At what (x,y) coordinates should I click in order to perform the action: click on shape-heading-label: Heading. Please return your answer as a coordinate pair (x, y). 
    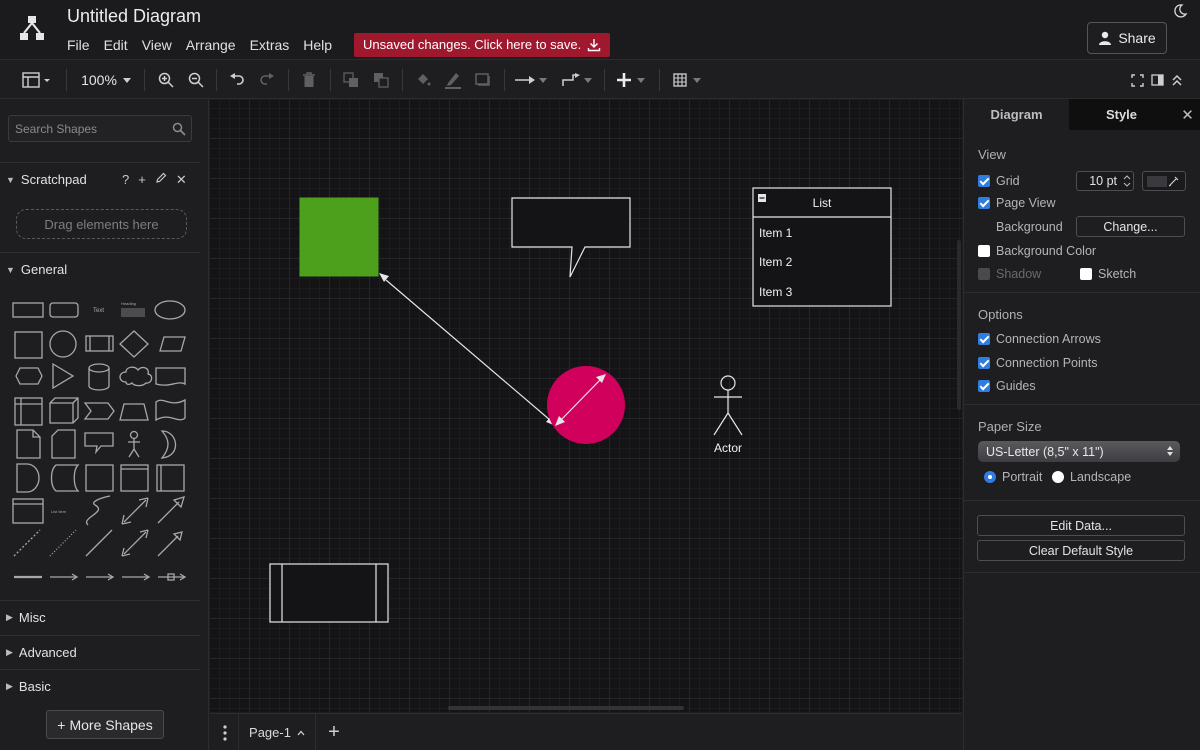
    Looking at the image, I should click on (128, 303).